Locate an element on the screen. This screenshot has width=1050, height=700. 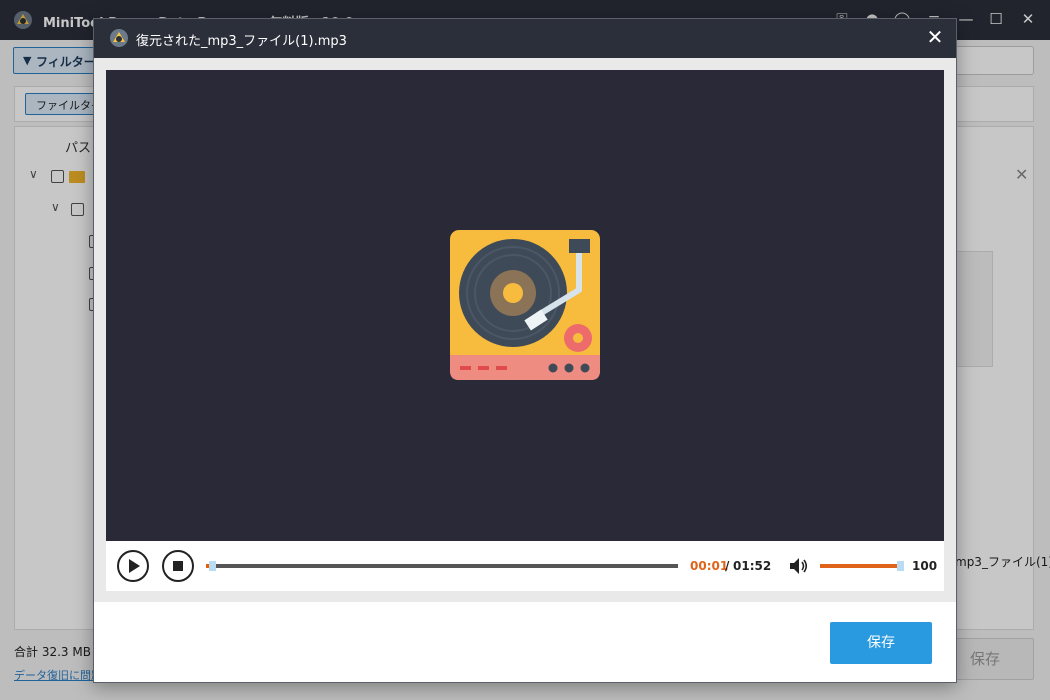
play-button is located at coordinates (133, 566).